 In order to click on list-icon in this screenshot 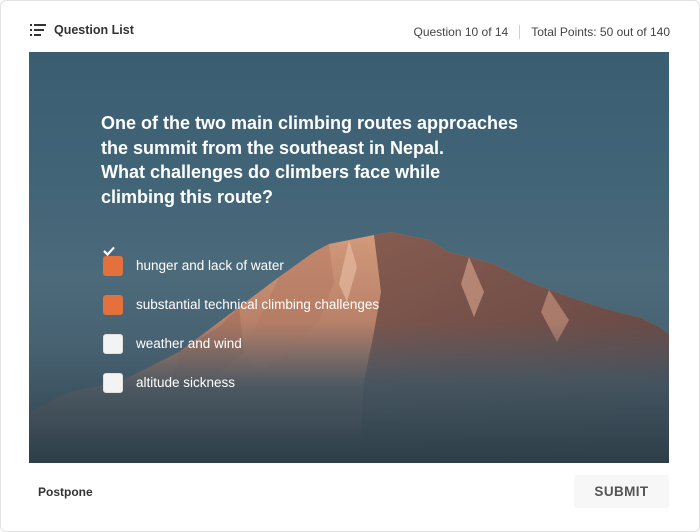, I will do `click(38, 30)`.